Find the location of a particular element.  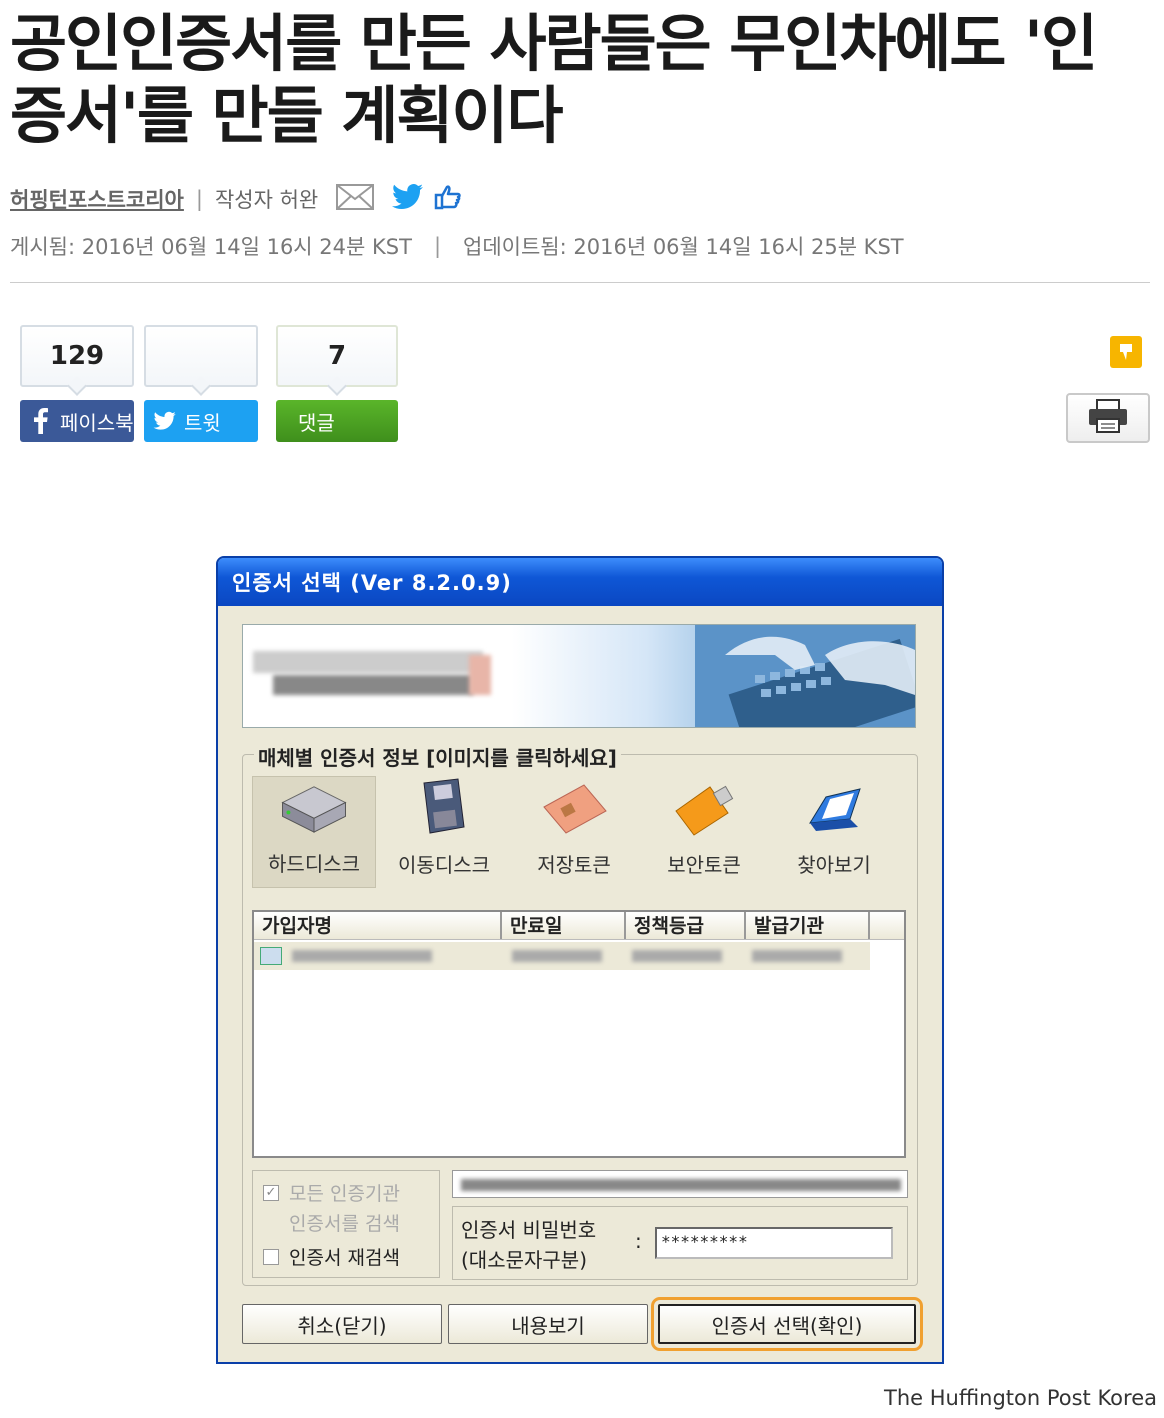

printer-icon is located at coordinates (1108, 418).